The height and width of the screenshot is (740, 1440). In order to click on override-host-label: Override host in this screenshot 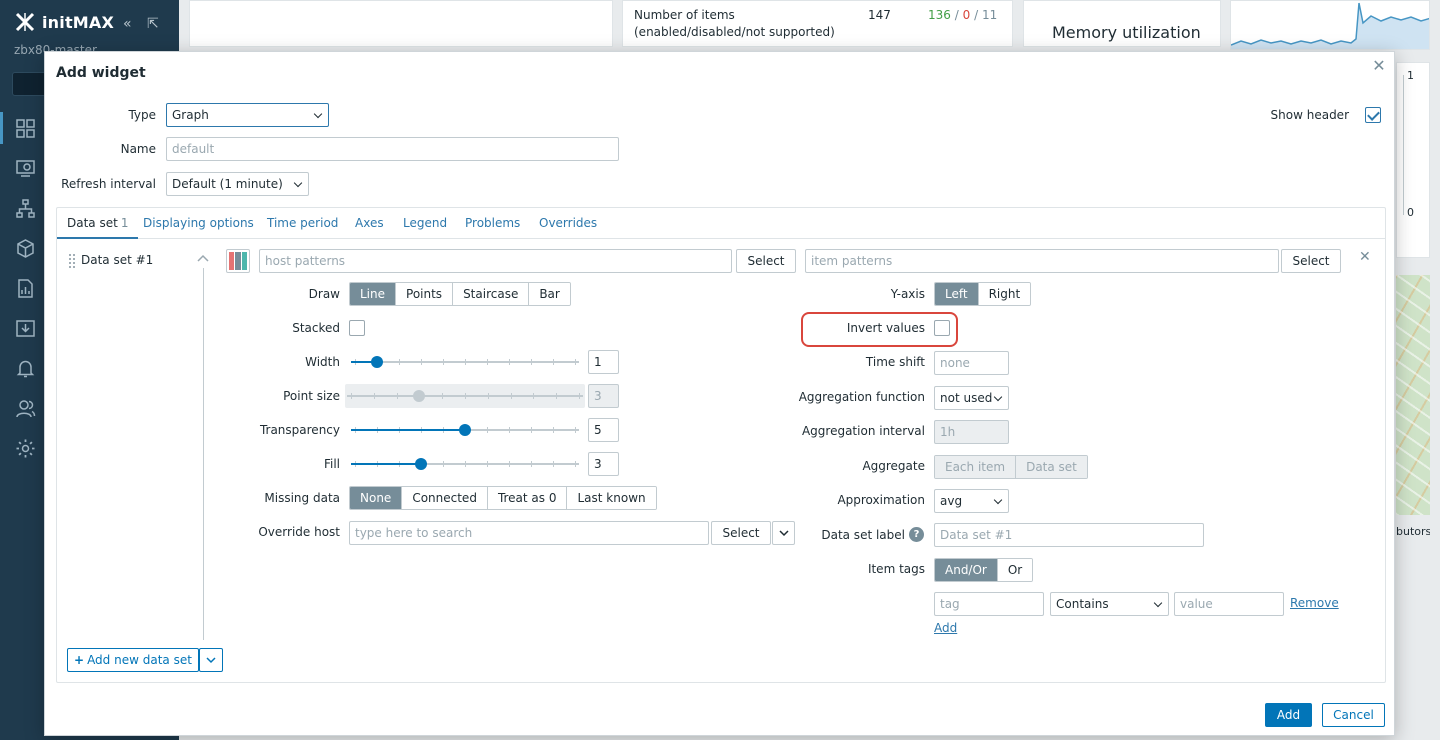, I will do `click(299, 532)`.